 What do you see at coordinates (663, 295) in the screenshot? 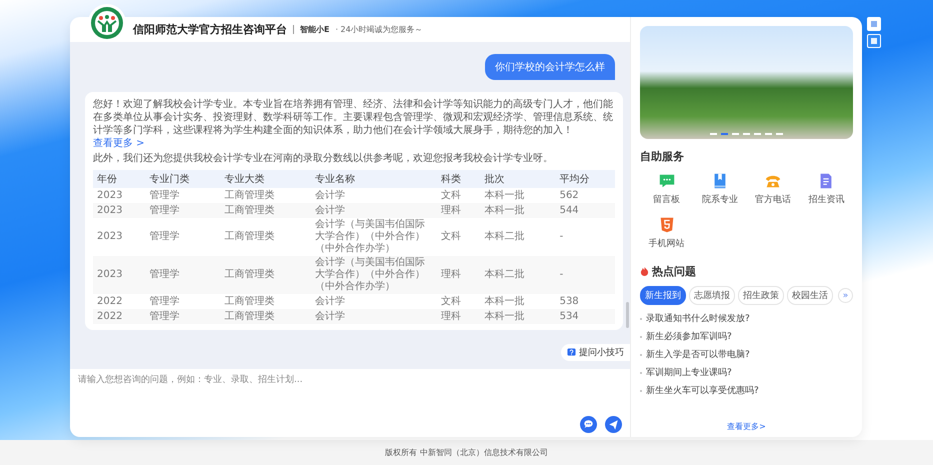
I see `topic-tab: 新生报到` at bounding box center [663, 295].